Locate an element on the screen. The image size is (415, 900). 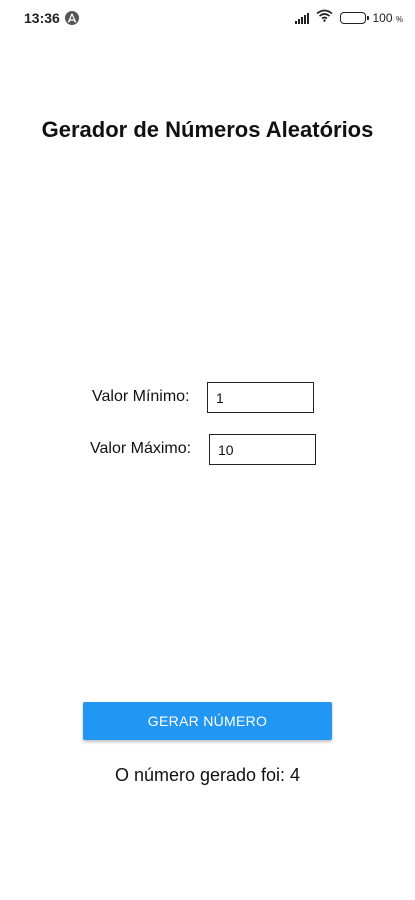
wifi-icon is located at coordinates (324, 18).